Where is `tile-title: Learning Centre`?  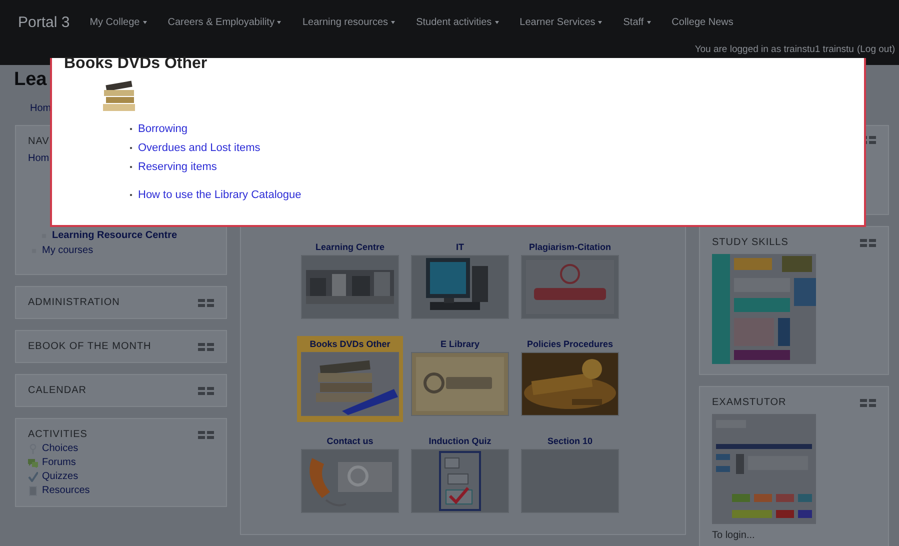 tile-title: Learning Centre is located at coordinates (349, 247).